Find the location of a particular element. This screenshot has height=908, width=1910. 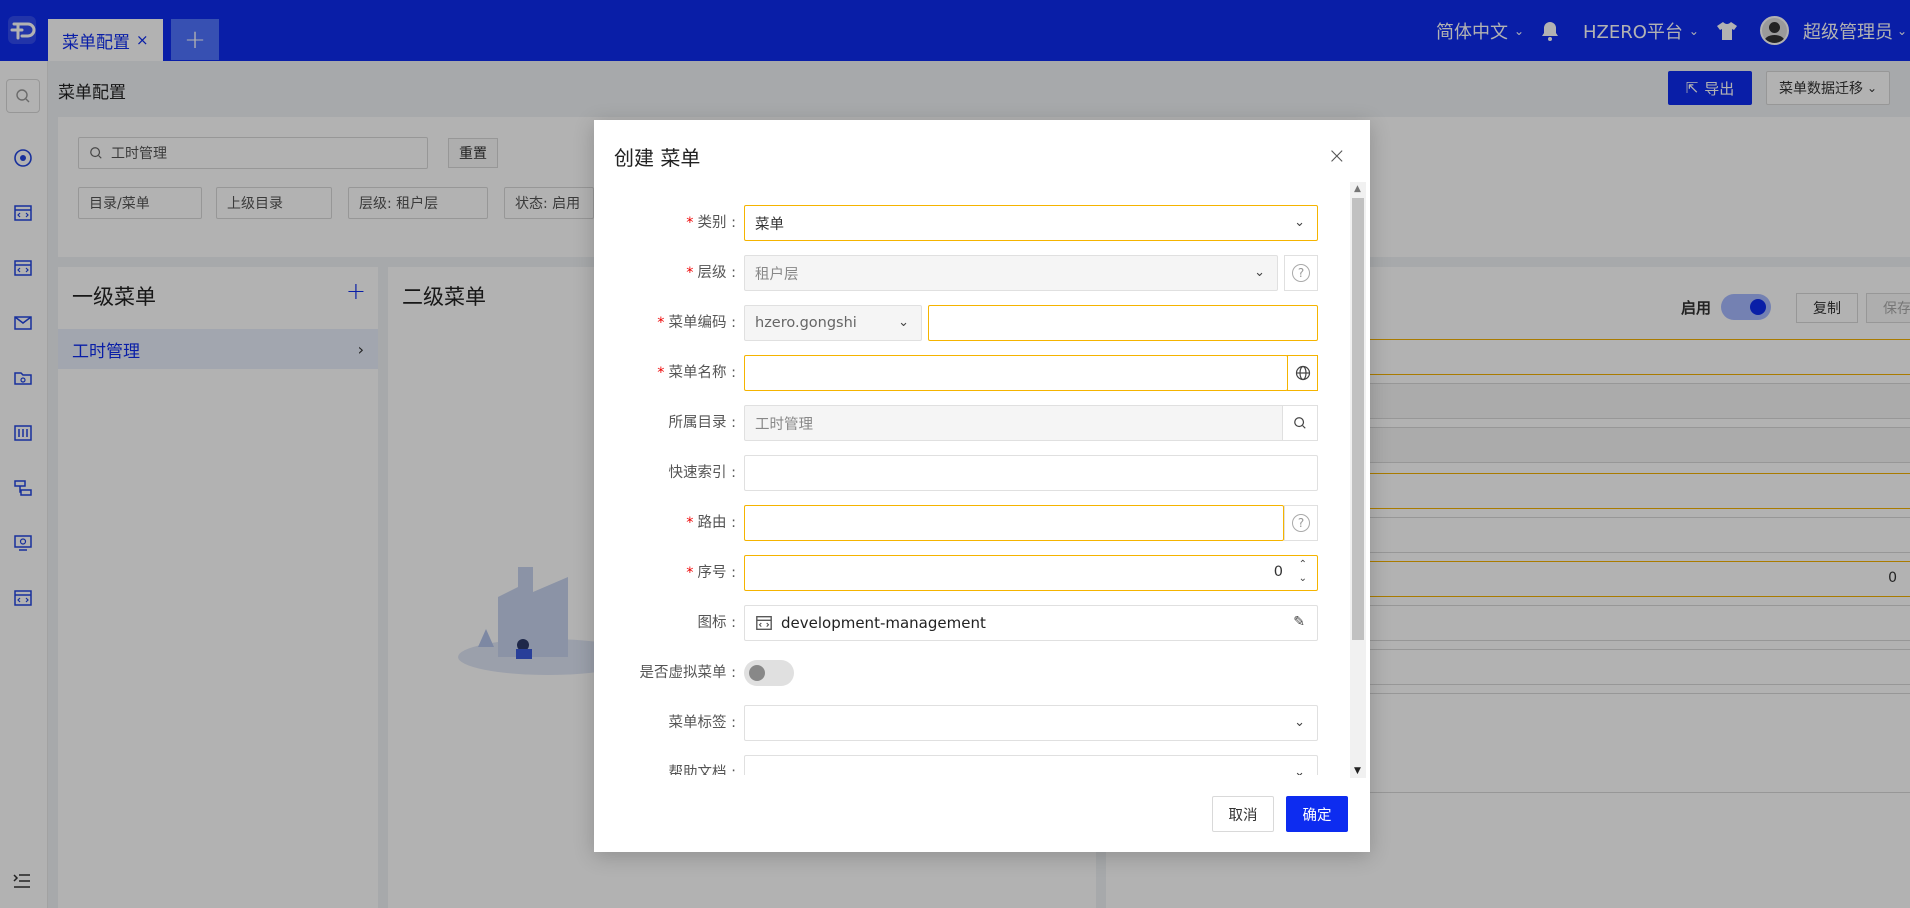

quick-index-input is located at coordinates (1031, 473).